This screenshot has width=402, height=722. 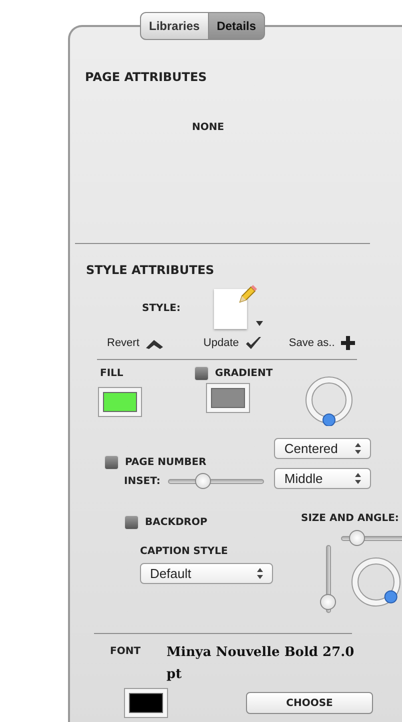 What do you see at coordinates (125, 652) in the screenshot?
I see `font-label: FONT` at bounding box center [125, 652].